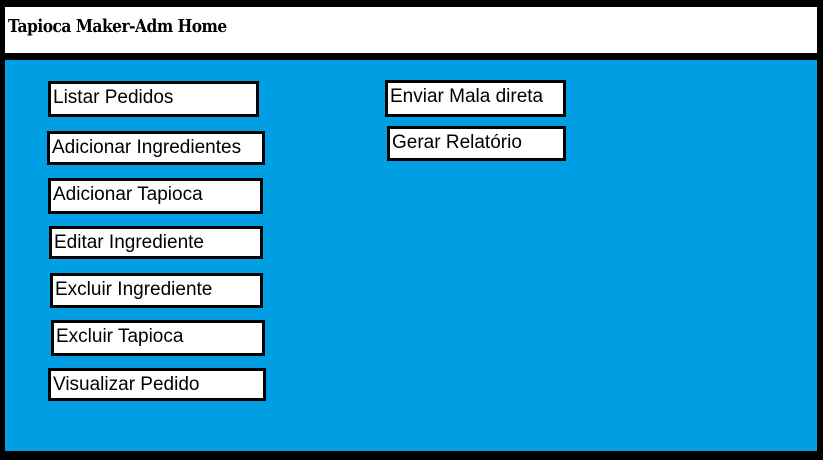 Image resolution: width=823 pixels, height=460 pixels. I want to click on title-bar: Tapioca Maker-Adm Home, so click(411, 30).